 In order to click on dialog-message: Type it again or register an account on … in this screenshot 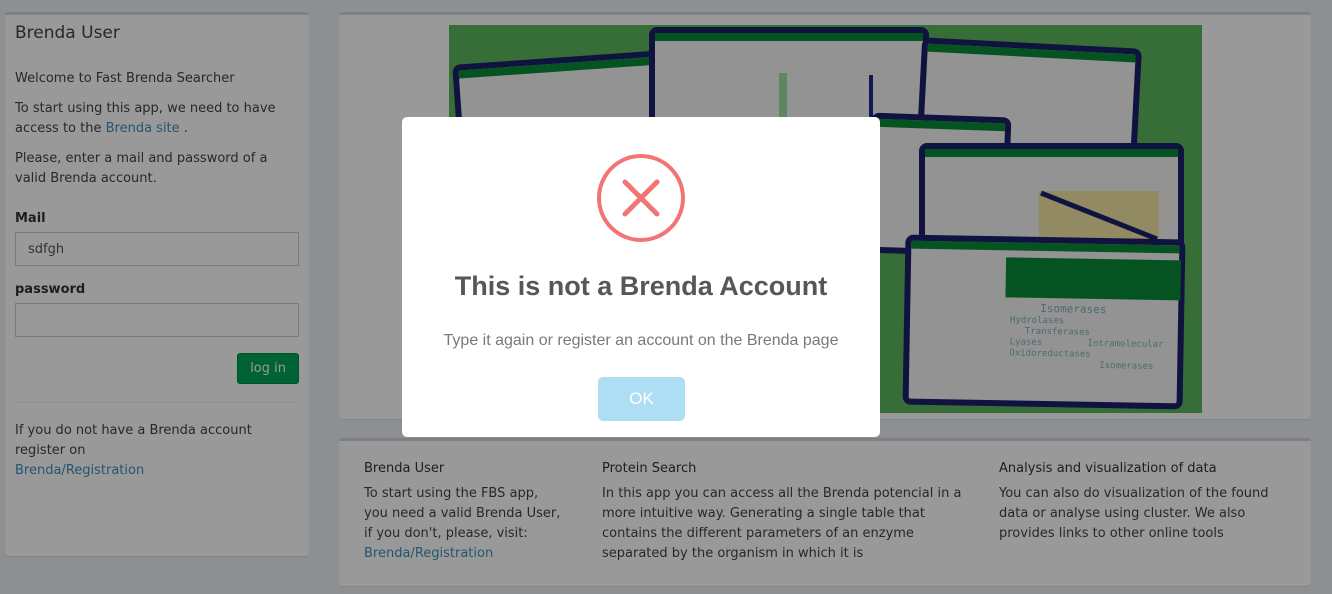, I will do `click(641, 340)`.